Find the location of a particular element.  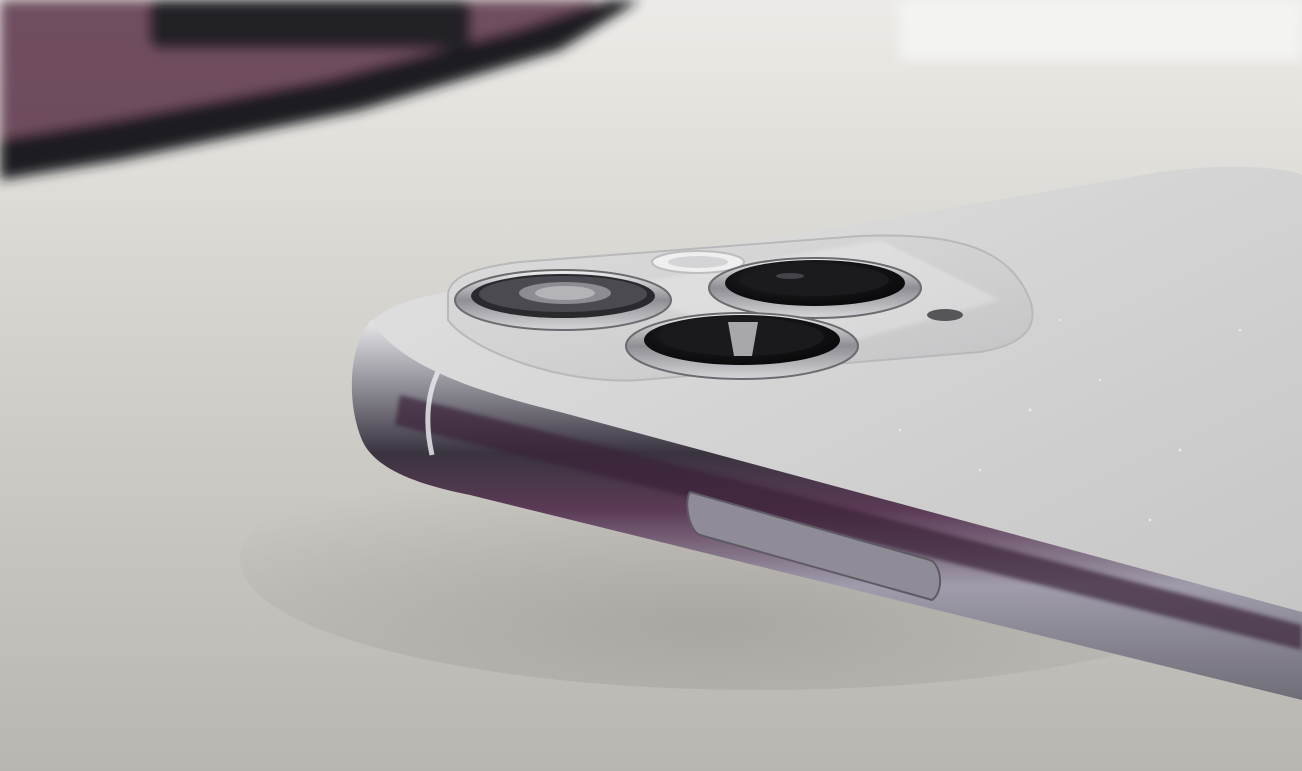

flash-inner is located at coordinates (698, 262).